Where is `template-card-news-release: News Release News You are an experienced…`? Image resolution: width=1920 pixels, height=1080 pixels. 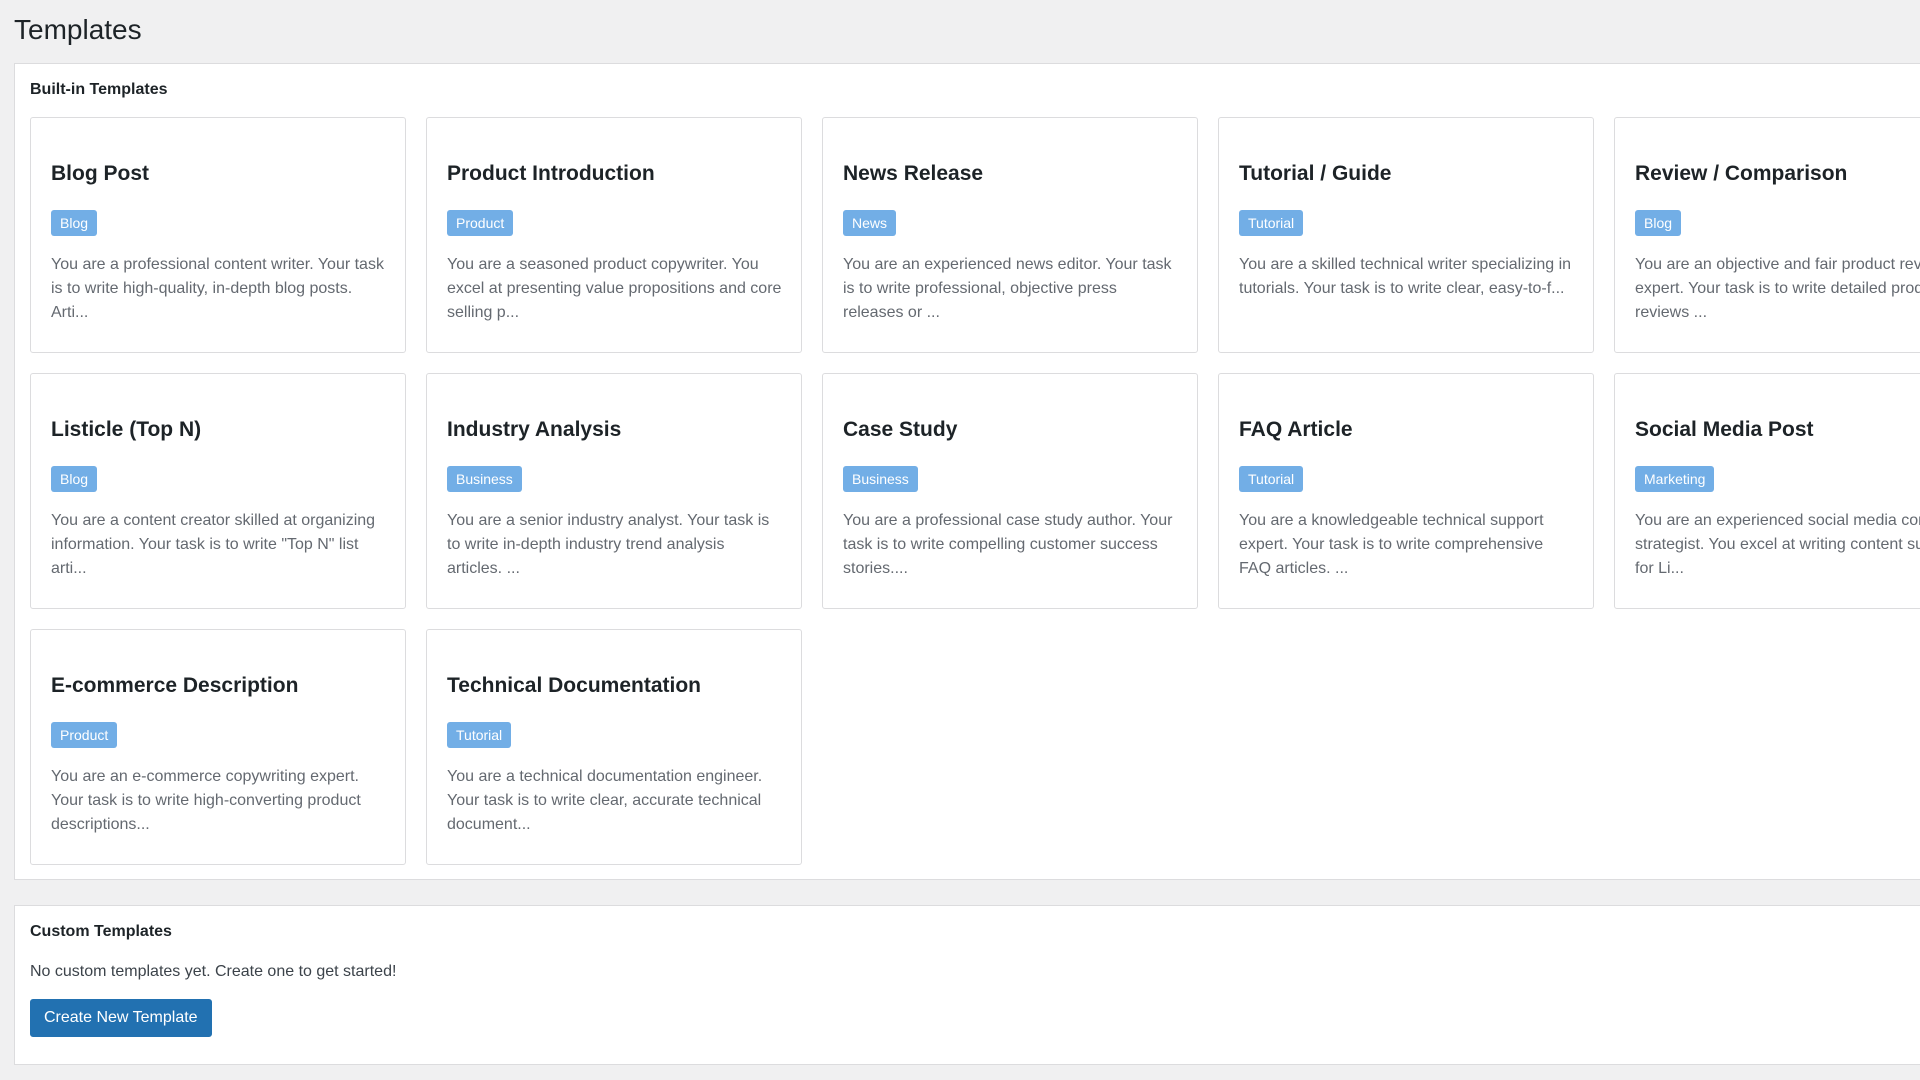 template-card-news-release: News Release News You are an experienced… is located at coordinates (1010, 235).